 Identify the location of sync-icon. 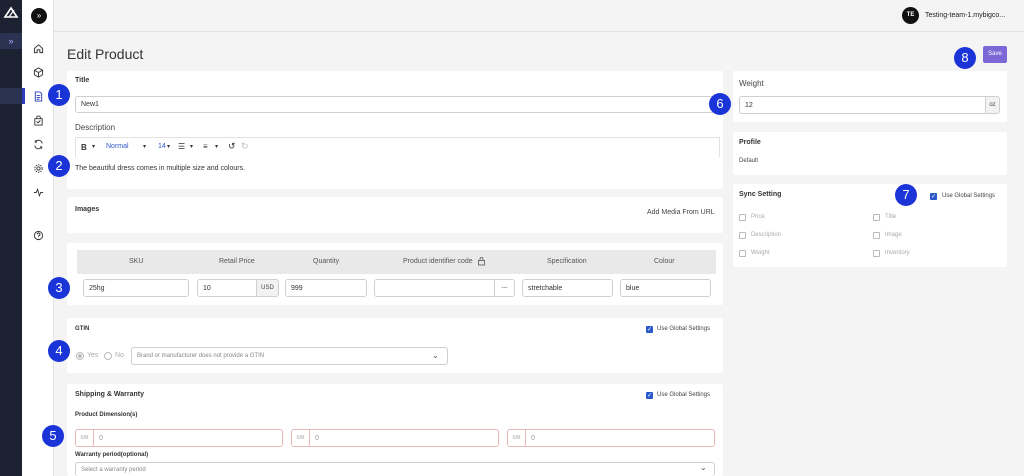
(38, 144).